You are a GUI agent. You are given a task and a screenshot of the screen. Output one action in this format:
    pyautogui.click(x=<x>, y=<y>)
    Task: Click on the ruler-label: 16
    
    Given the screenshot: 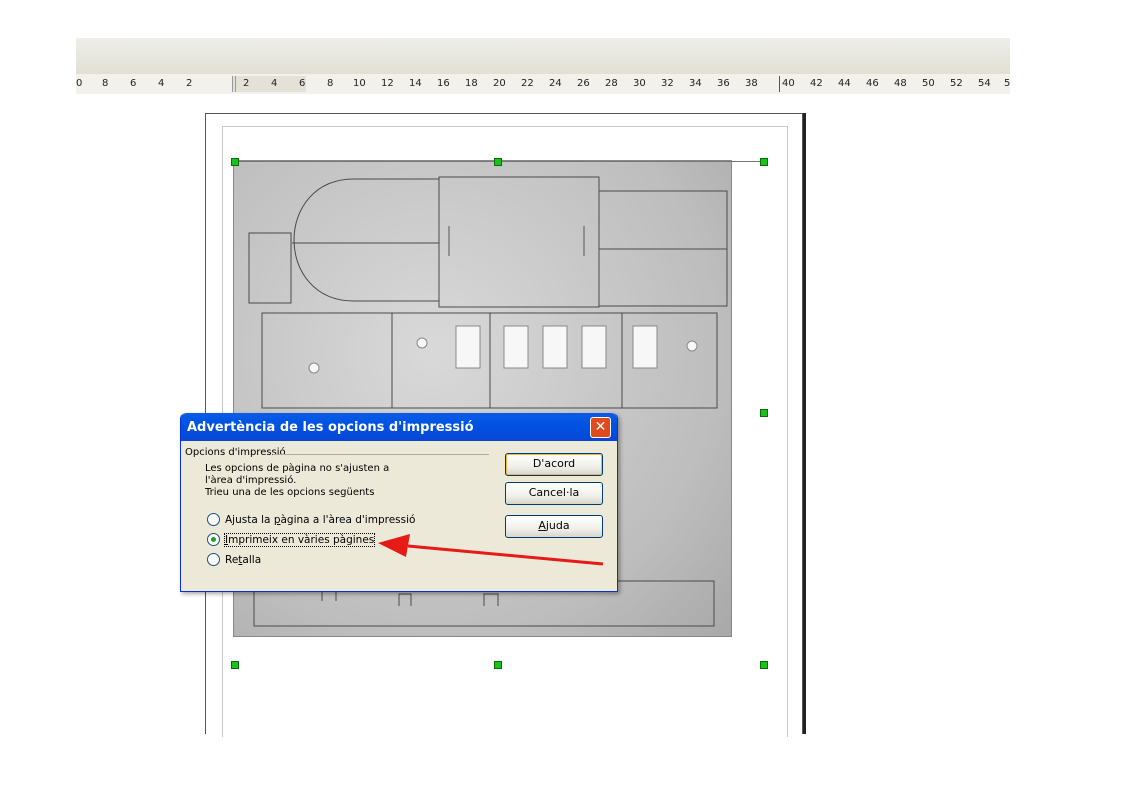 What is the action you would take?
    pyautogui.click(x=443, y=83)
    